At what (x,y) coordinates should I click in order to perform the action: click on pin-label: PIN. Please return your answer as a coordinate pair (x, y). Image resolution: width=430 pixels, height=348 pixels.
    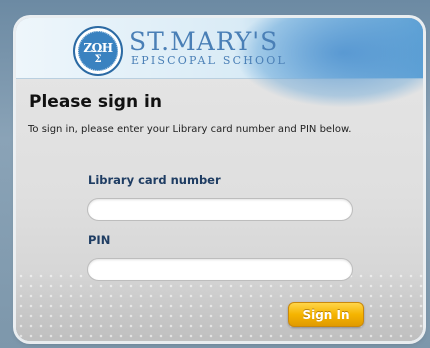
    Looking at the image, I should click on (99, 240).